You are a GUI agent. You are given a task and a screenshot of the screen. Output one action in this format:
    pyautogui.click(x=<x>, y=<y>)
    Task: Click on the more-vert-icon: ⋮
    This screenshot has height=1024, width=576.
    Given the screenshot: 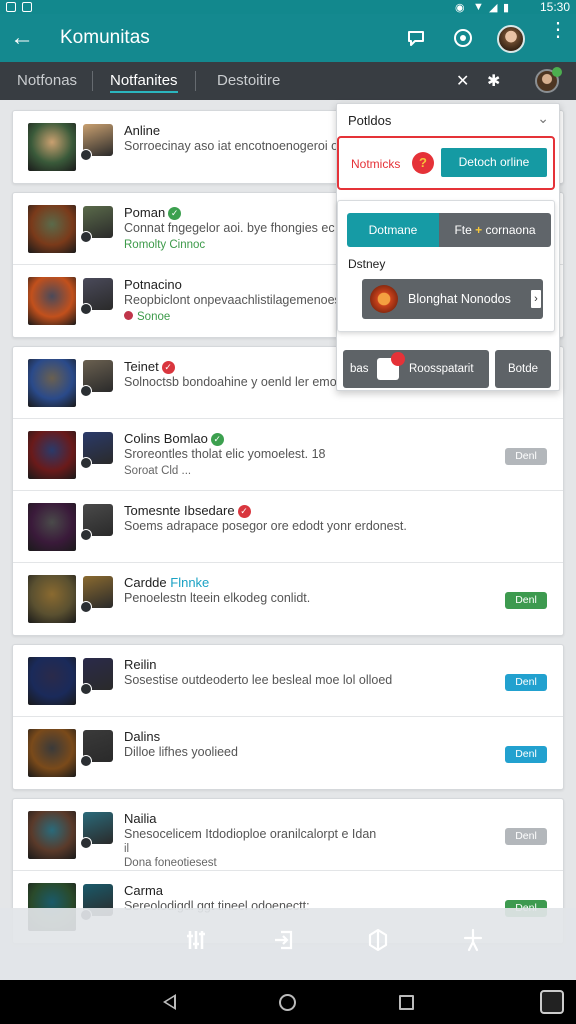 What is the action you would take?
    pyautogui.click(x=558, y=30)
    